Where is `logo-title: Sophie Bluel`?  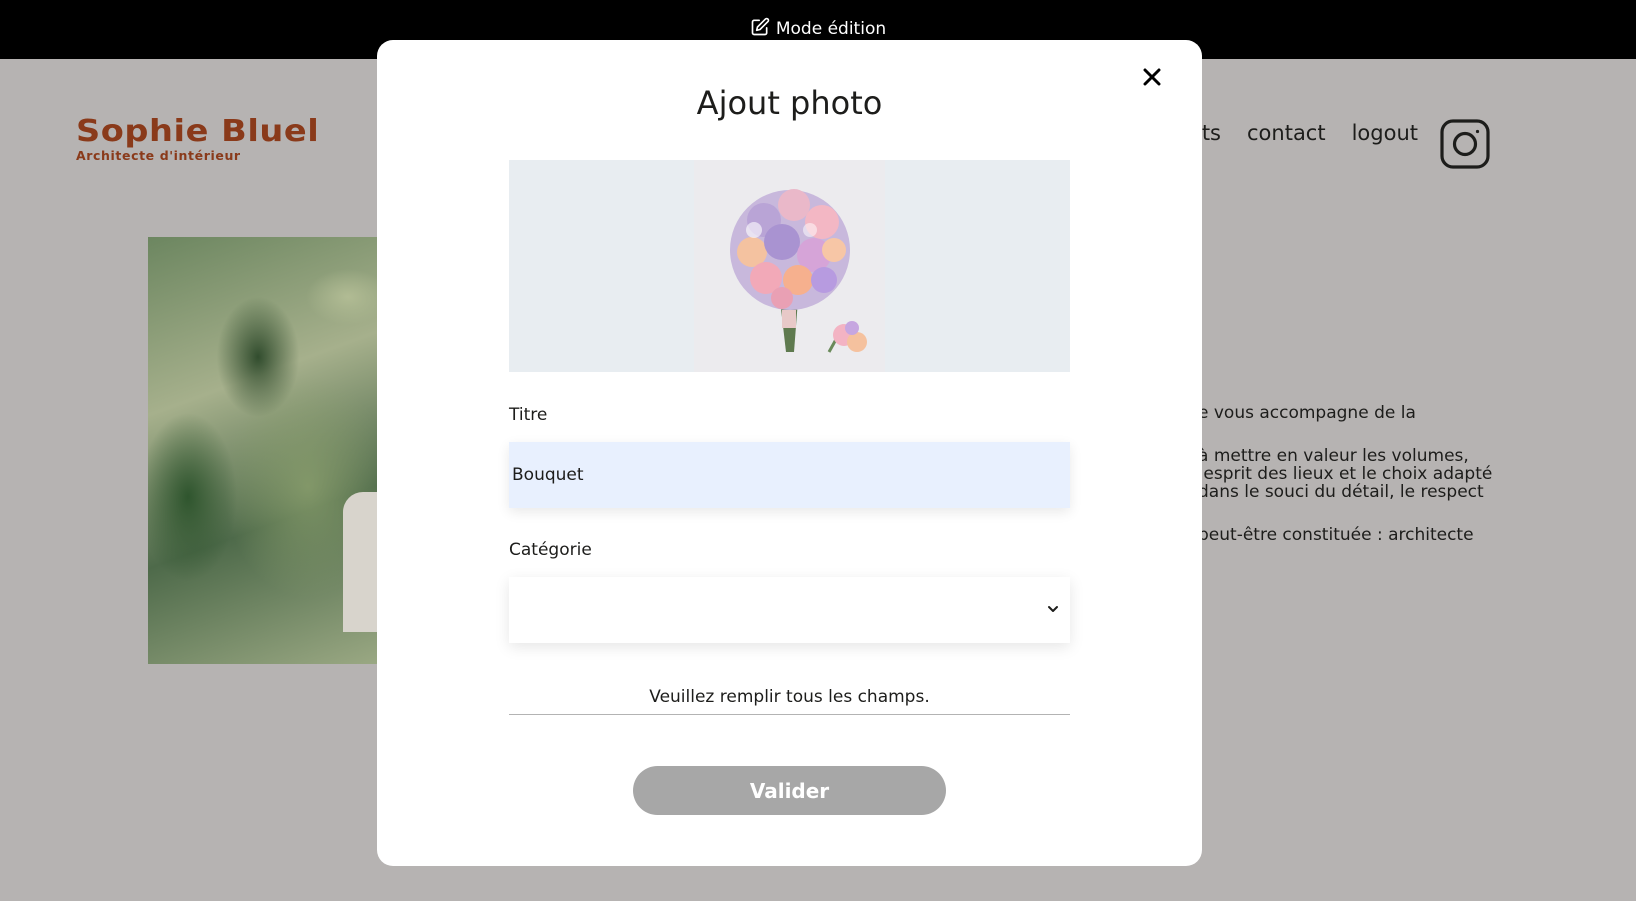
logo-title: Sophie Bluel is located at coordinates (198, 131).